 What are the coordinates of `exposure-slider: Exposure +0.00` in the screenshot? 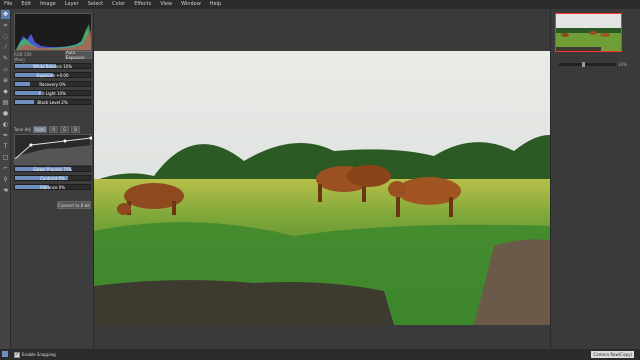 It's located at (52, 75).